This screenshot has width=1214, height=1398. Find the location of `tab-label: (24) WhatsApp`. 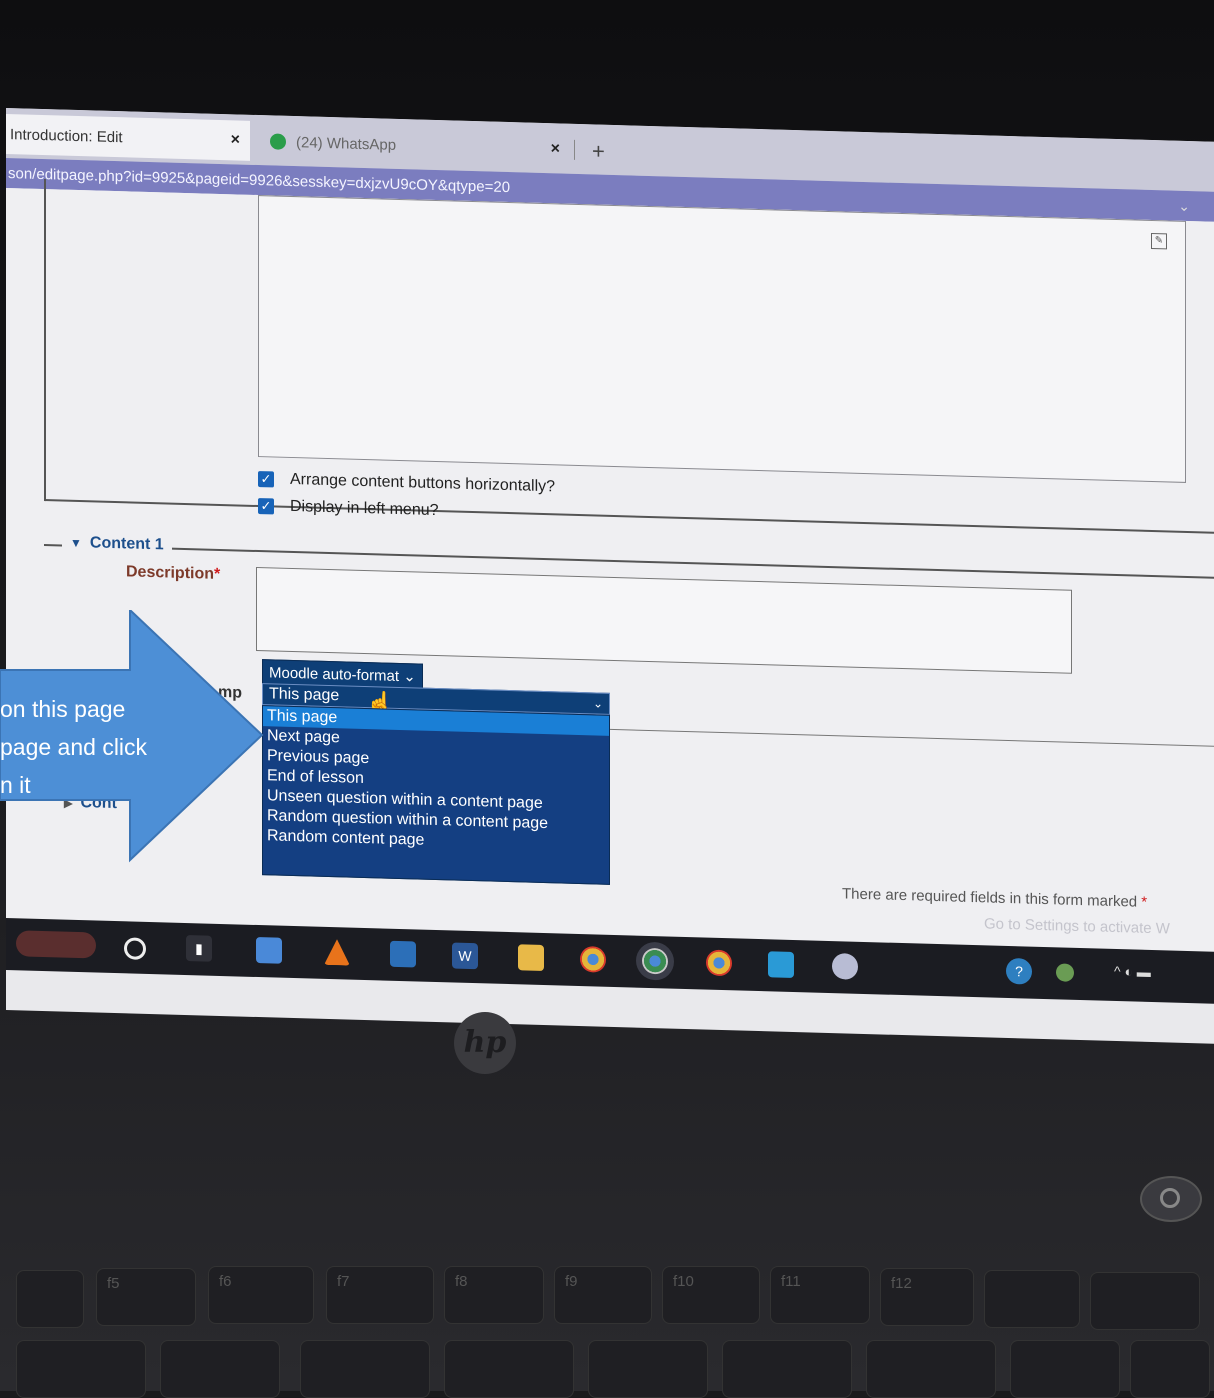

tab-label: (24) WhatsApp is located at coordinates (346, 143).